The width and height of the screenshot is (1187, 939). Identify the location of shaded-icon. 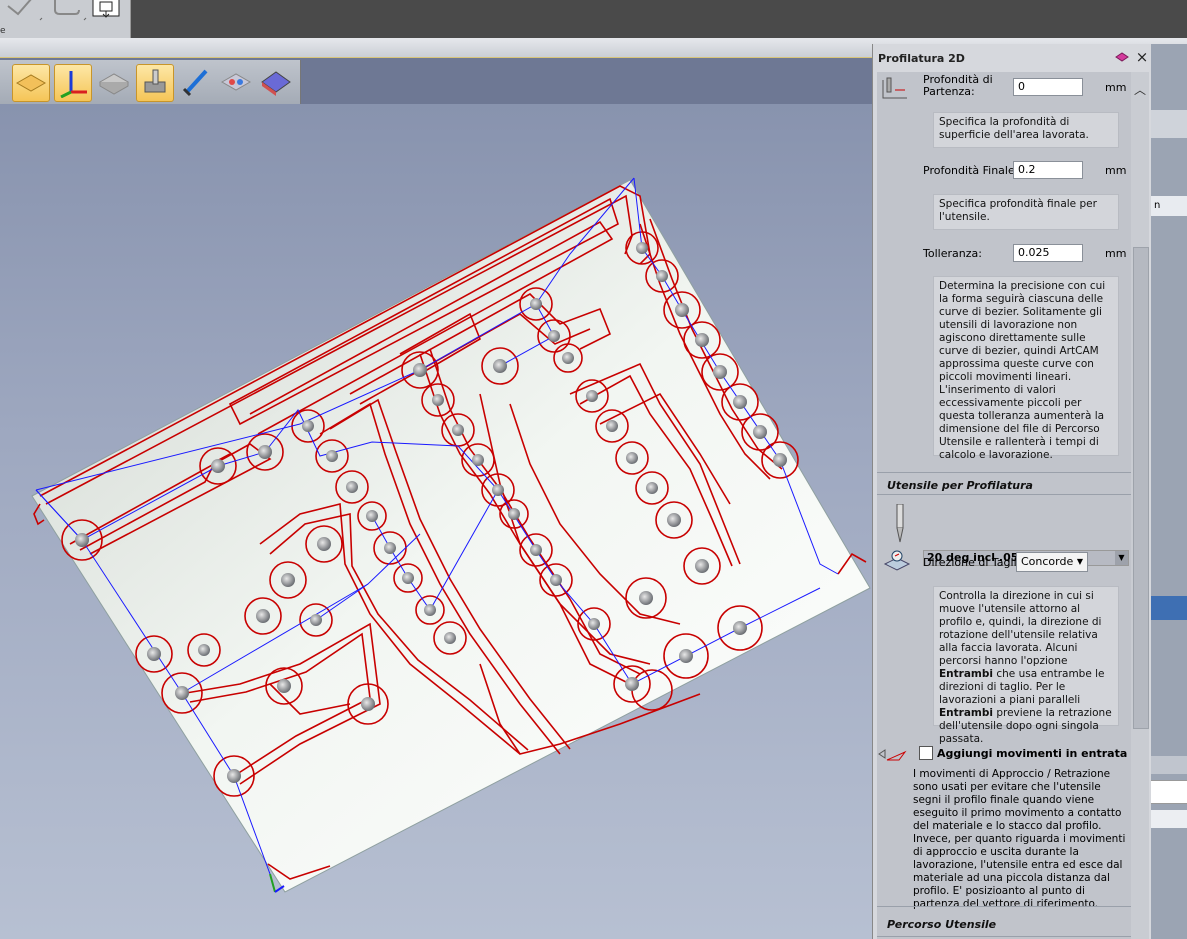
(276, 83).